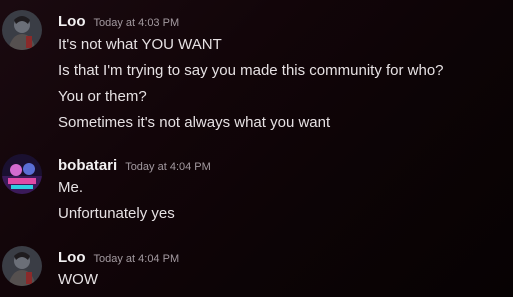 This screenshot has height=297, width=513. What do you see at coordinates (140, 44) in the screenshot?
I see `message-text: It's not what YOU WANT` at bounding box center [140, 44].